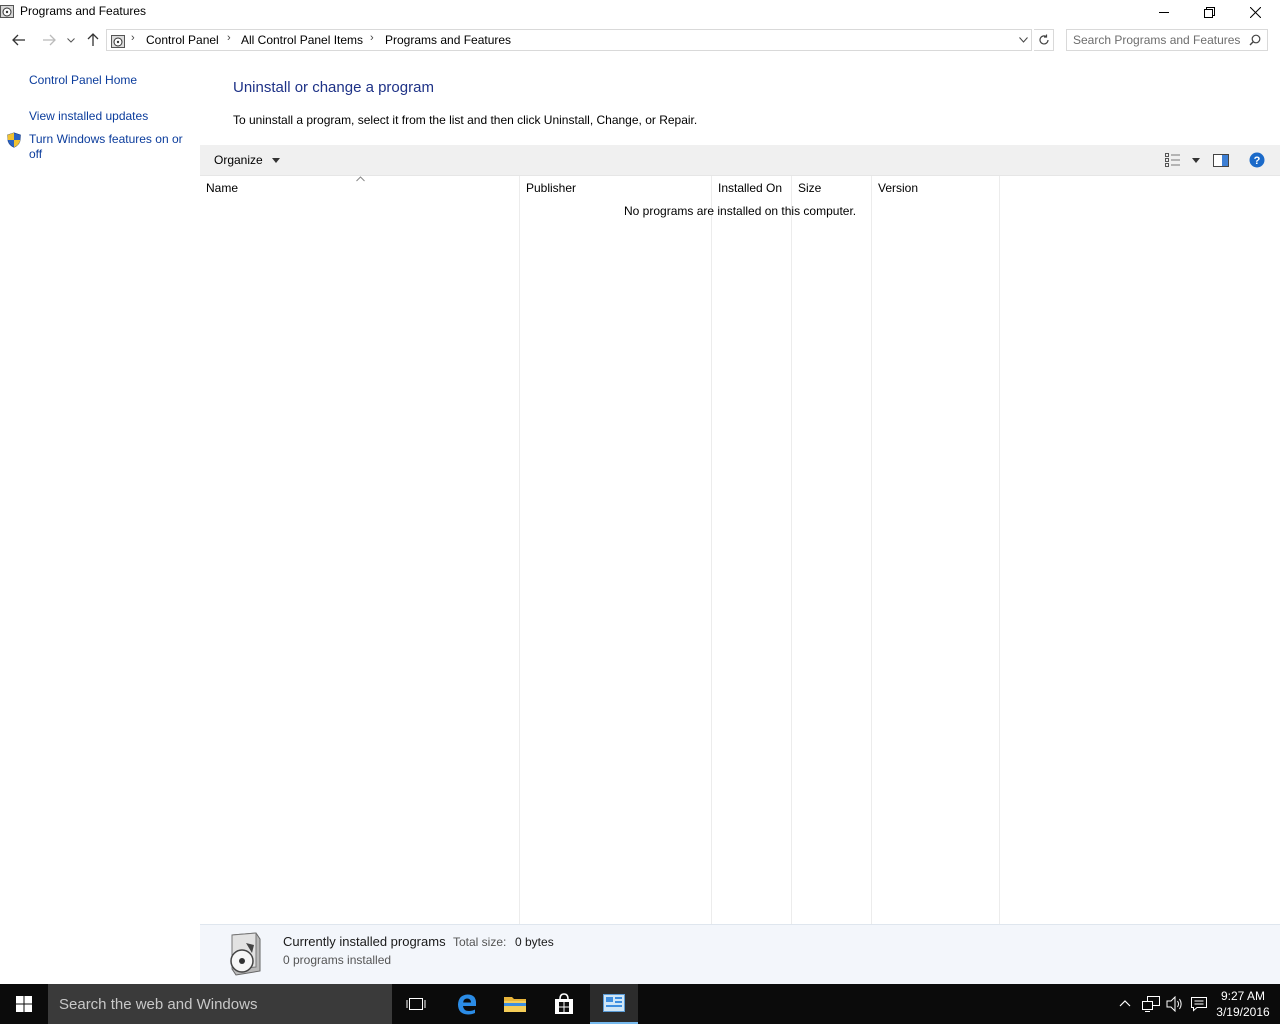 This screenshot has height=1024, width=1280. Describe the element at coordinates (1221, 160) in the screenshot. I see `preview-pane-icon` at that location.